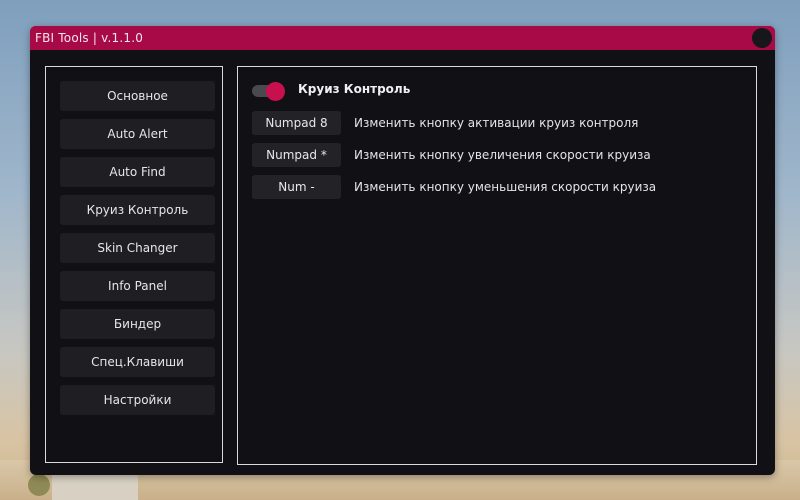 This screenshot has height=500, width=800. What do you see at coordinates (137, 362) in the screenshot?
I see `sidebar-item-special-keys: Спец.Клавиши` at bounding box center [137, 362].